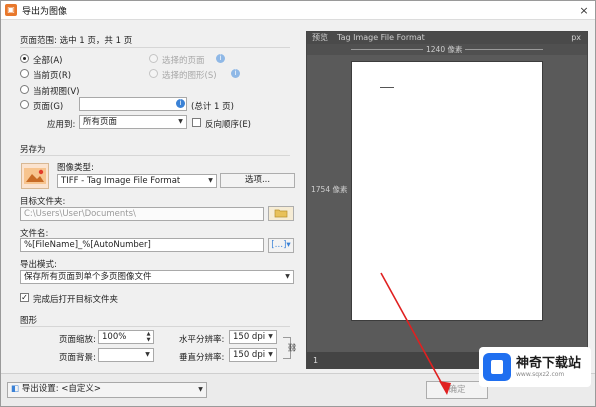 Image resolution: width=596 pixels, height=407 pixels. I want to click on browse-folder-button, so click(281, 213).